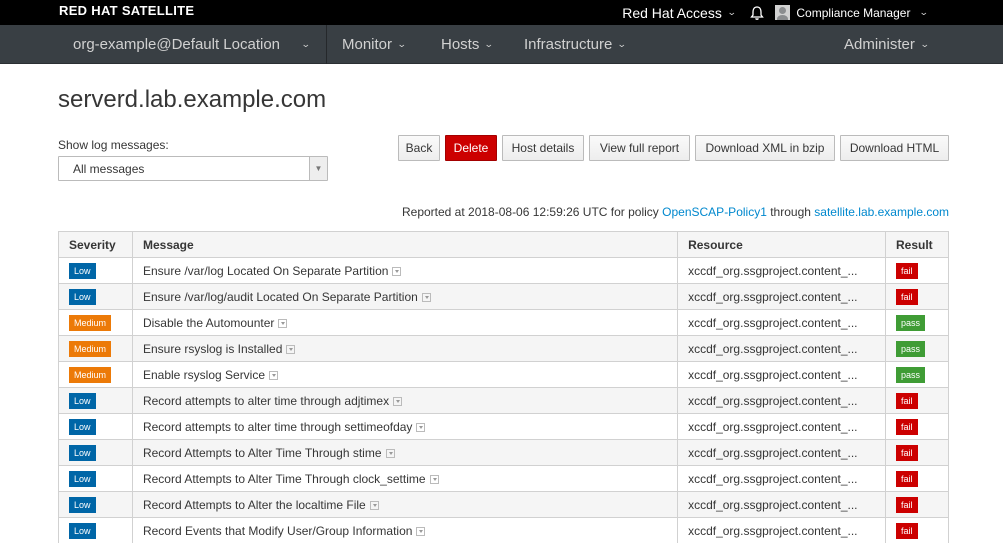 This screenshot has height=543, width=1003. What do you see at coordinates (126, 10) in the screenshot?
I see `brand-logo: RED HAT SATELLITE` at bounding box center [126, 10].